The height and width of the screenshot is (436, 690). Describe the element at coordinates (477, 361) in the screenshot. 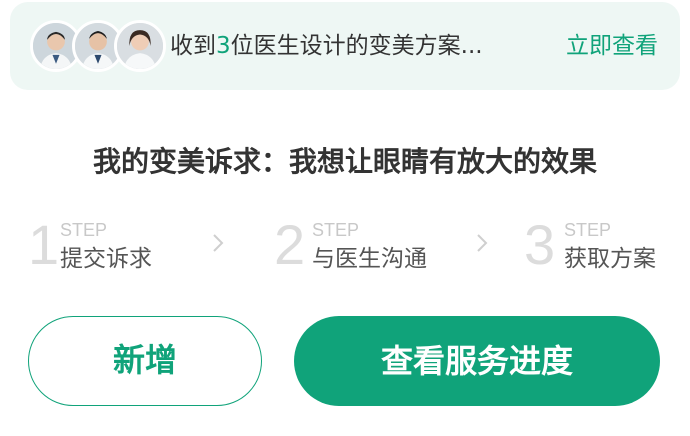

I see `view-progress-button: 查看服务进度` at that location.